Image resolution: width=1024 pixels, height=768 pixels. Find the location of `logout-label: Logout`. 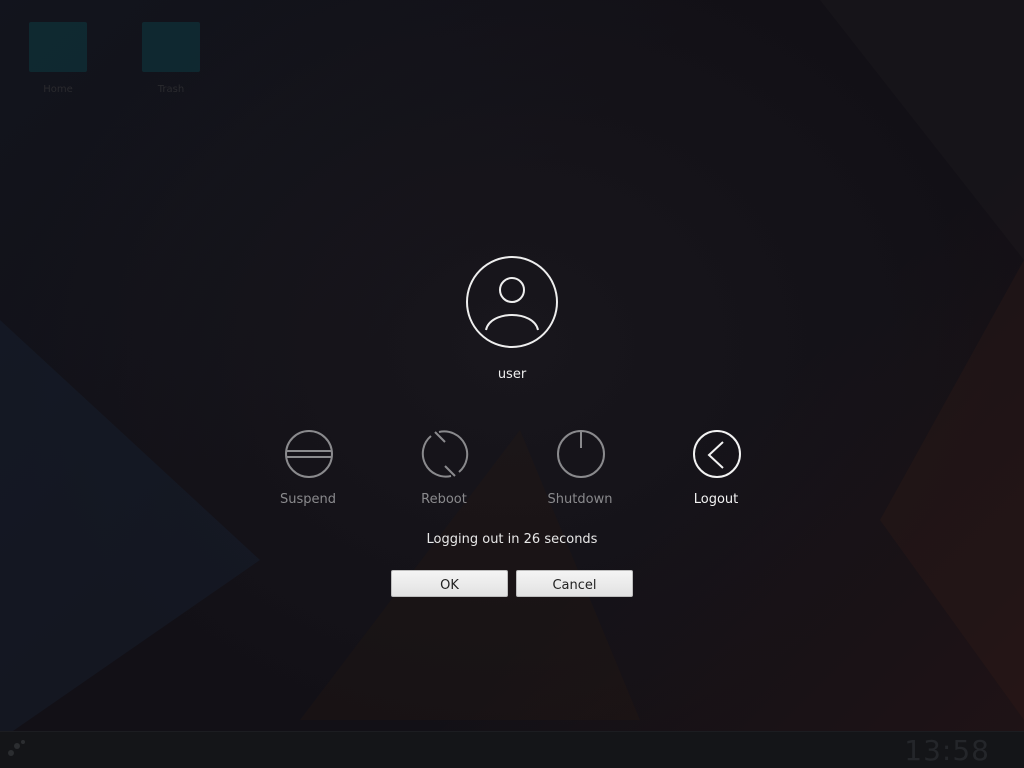

logout-label: Logout is located at coordinates (716, 499).